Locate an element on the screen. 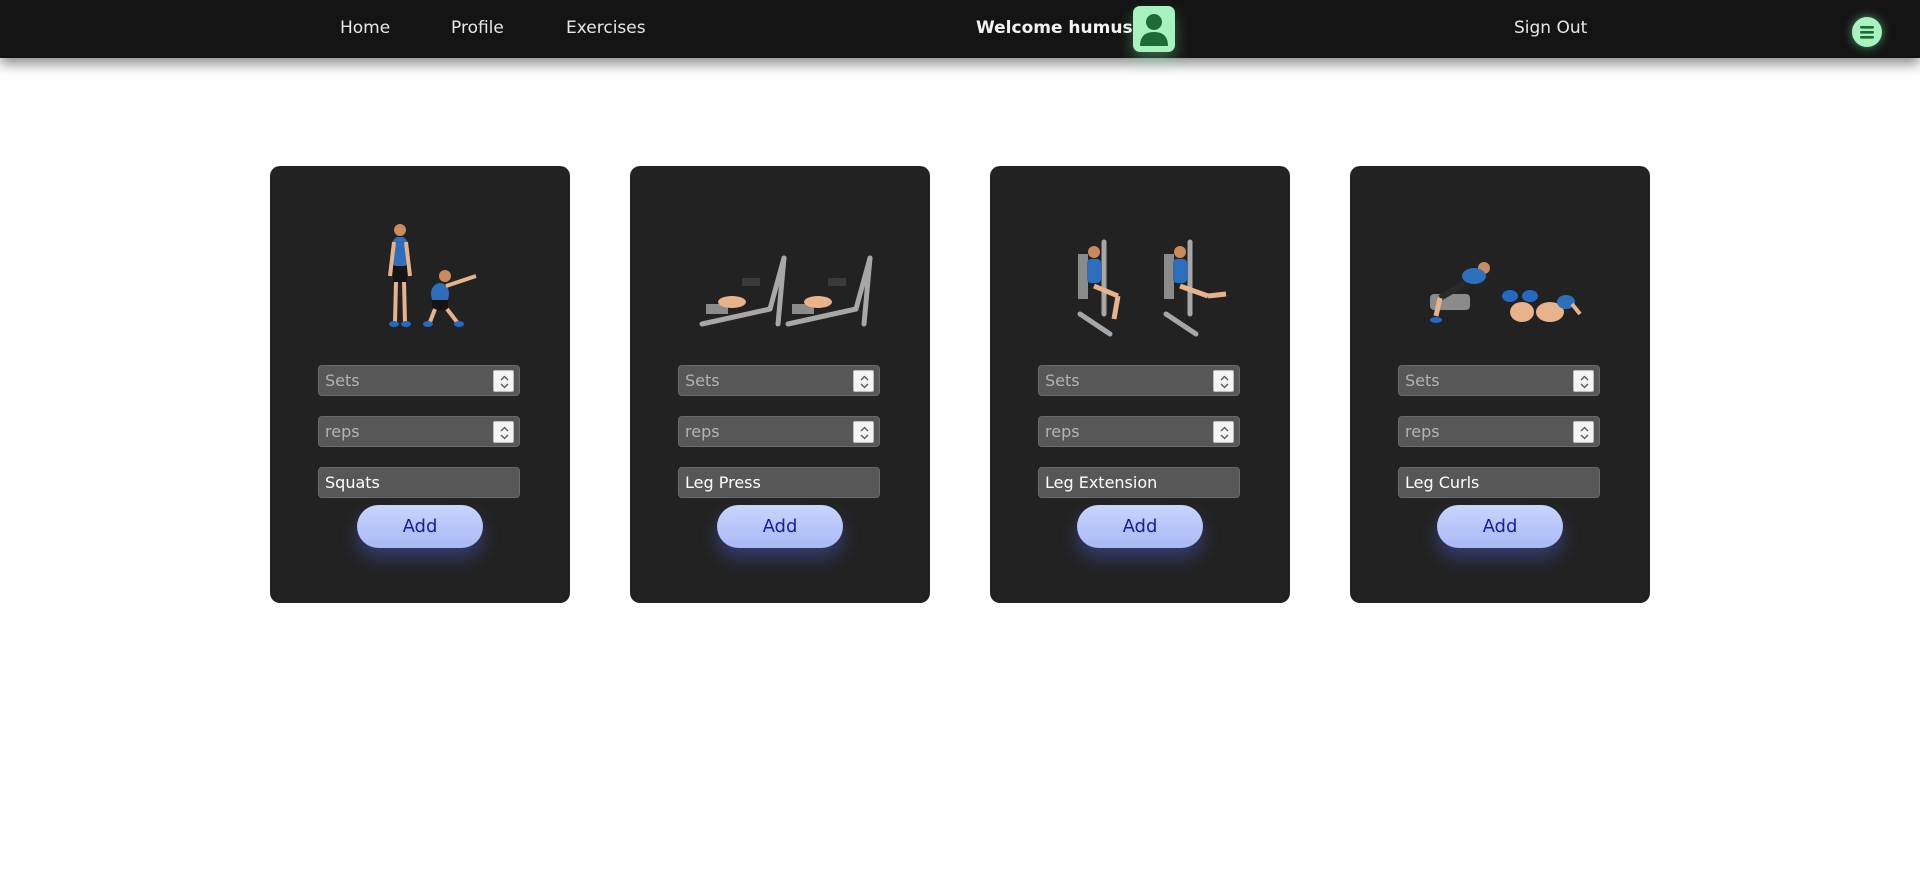  nav-home-link: Home is located at coordinates (365, 28).